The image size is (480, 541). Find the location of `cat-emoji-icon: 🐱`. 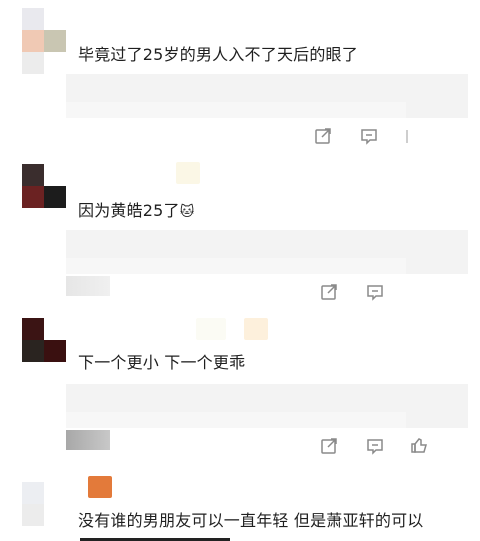

cat-emoji-icon: 🐱 is located at coordinates (187, 212).